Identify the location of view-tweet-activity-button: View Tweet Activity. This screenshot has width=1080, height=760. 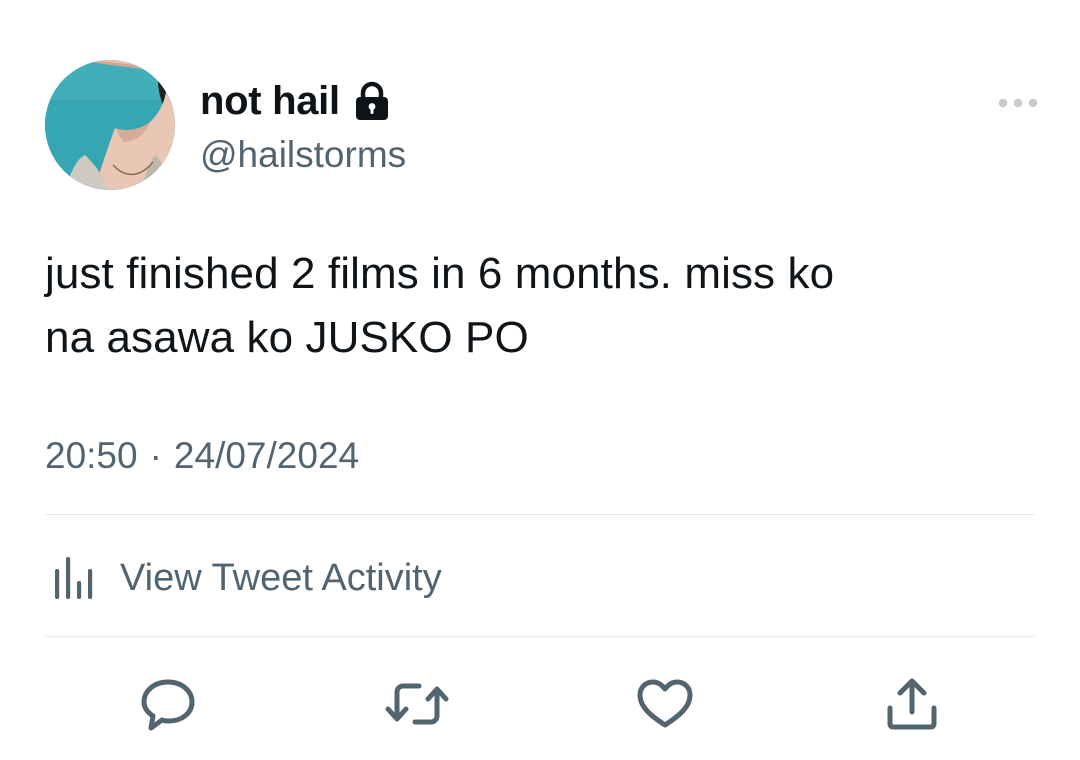
(247, 578).